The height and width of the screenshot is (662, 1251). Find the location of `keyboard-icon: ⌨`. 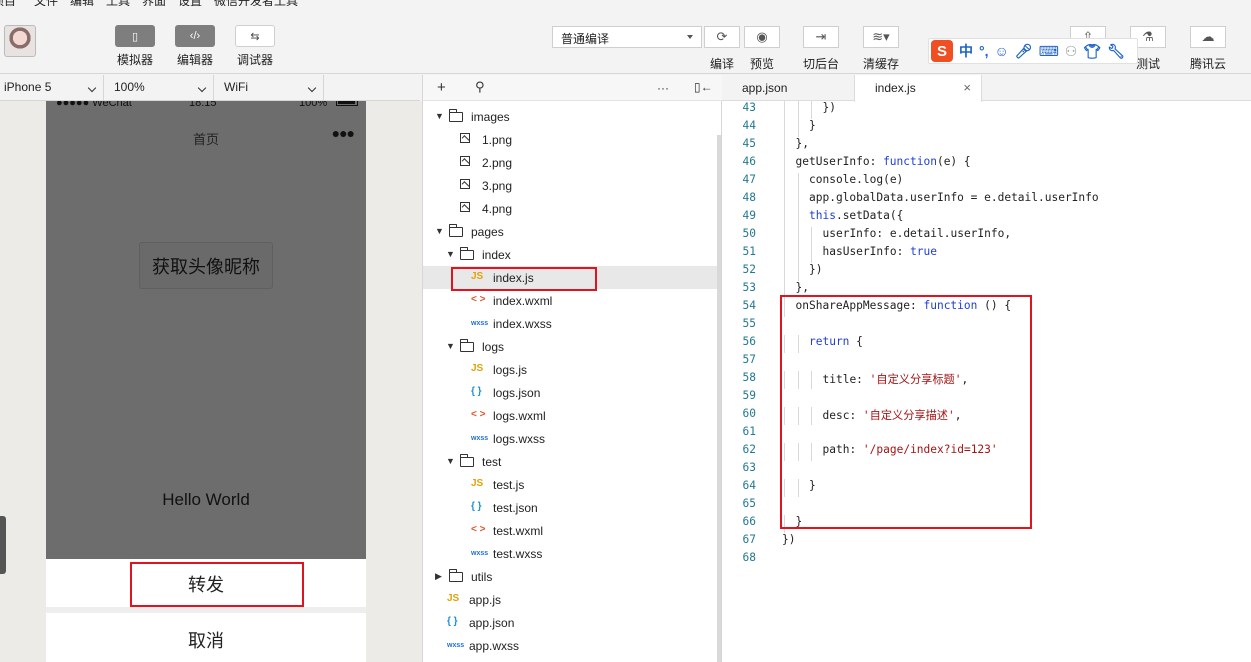

keyboard-icon: ⌨ is located at coordinates (1049, 51).